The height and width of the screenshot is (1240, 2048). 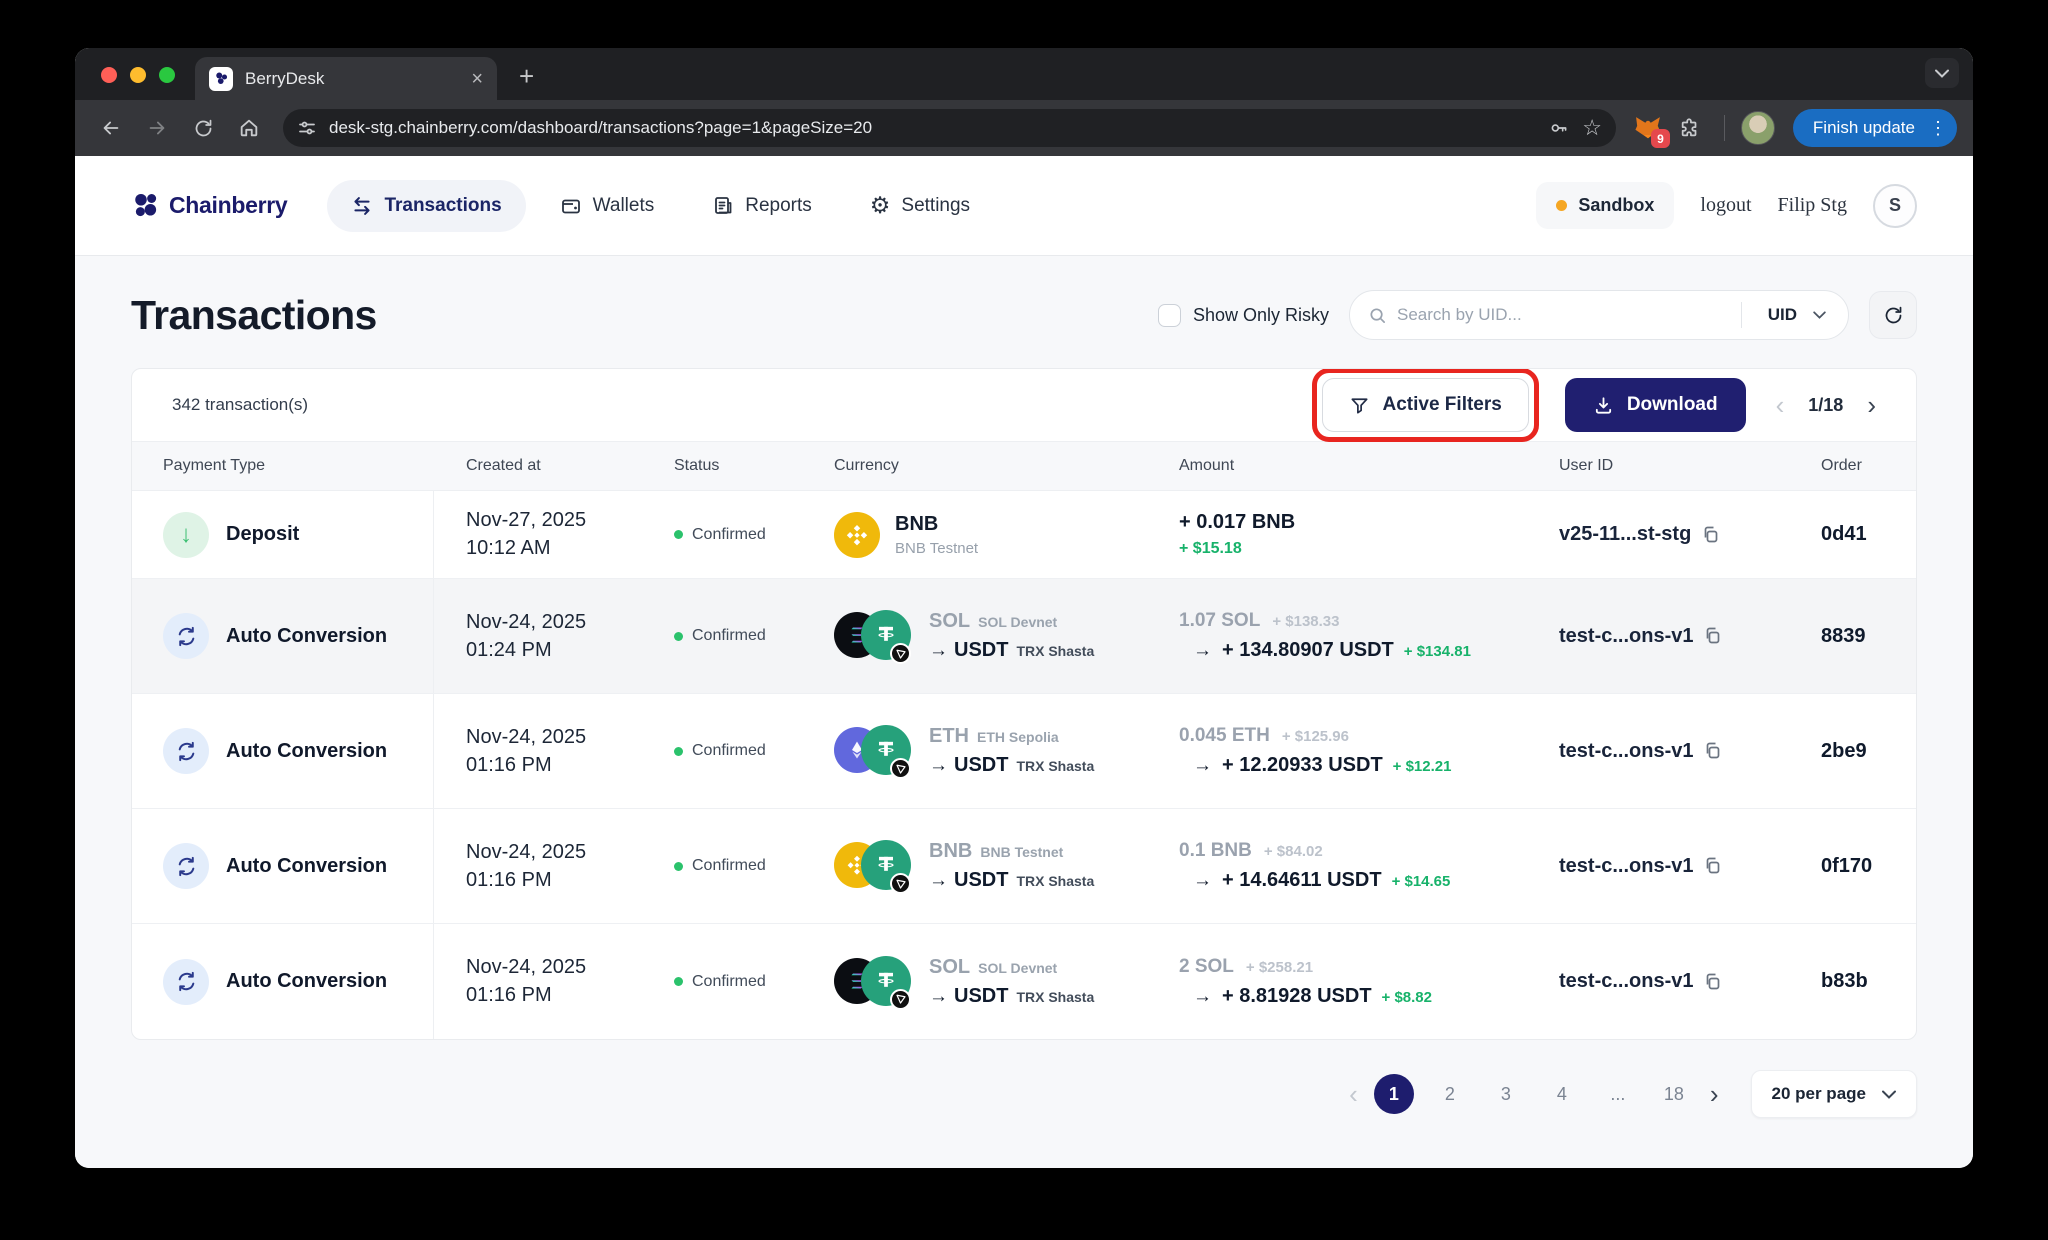 I want to click on home-icon, so click(x=249, y=128).